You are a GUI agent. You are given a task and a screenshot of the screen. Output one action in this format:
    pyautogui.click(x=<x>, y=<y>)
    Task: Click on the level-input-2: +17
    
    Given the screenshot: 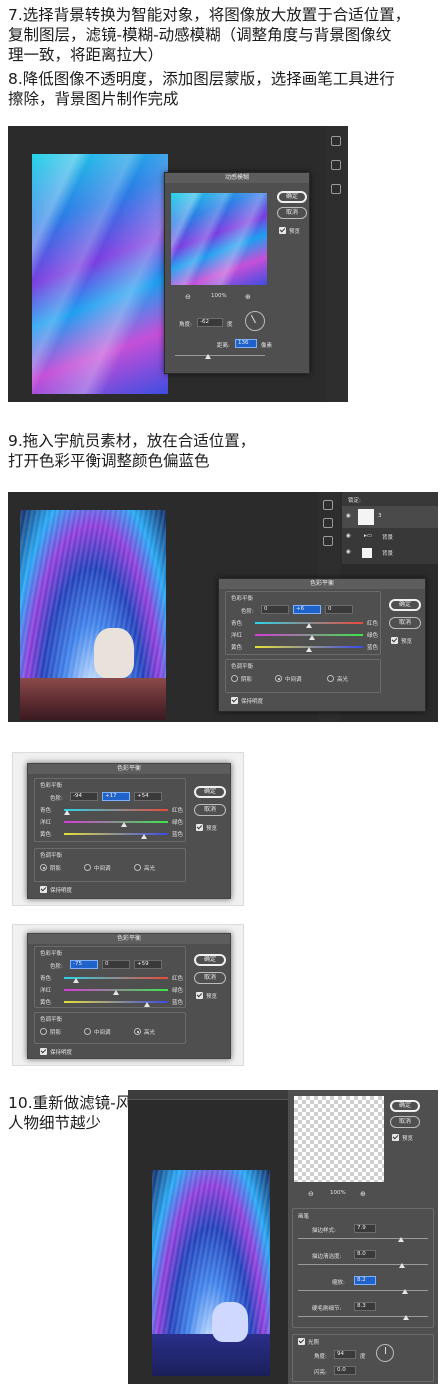 What is the action you would take?
    pyautogui.click(x=116, y=796)
    